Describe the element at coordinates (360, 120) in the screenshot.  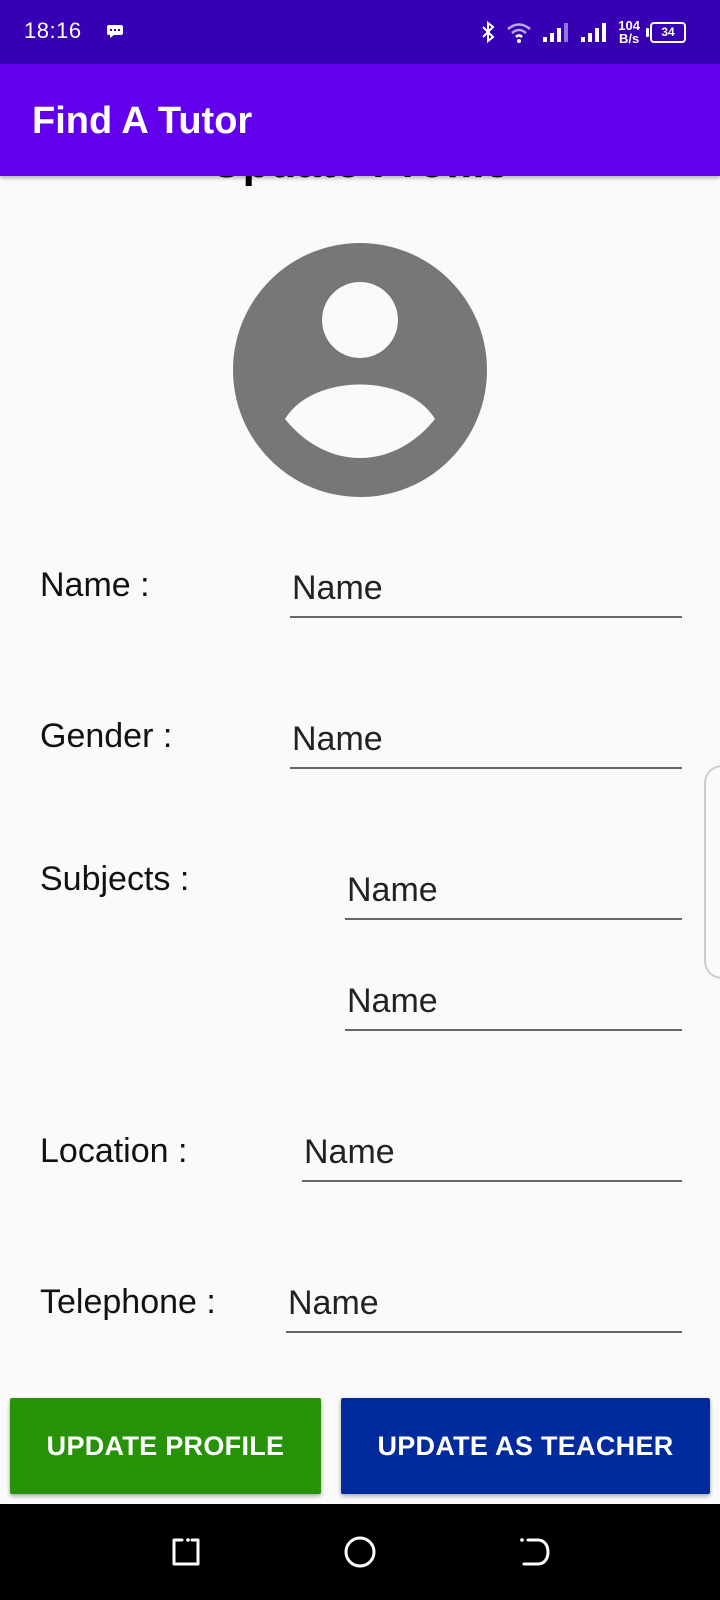
I see `app-bar: Find A Tutor` at that location.